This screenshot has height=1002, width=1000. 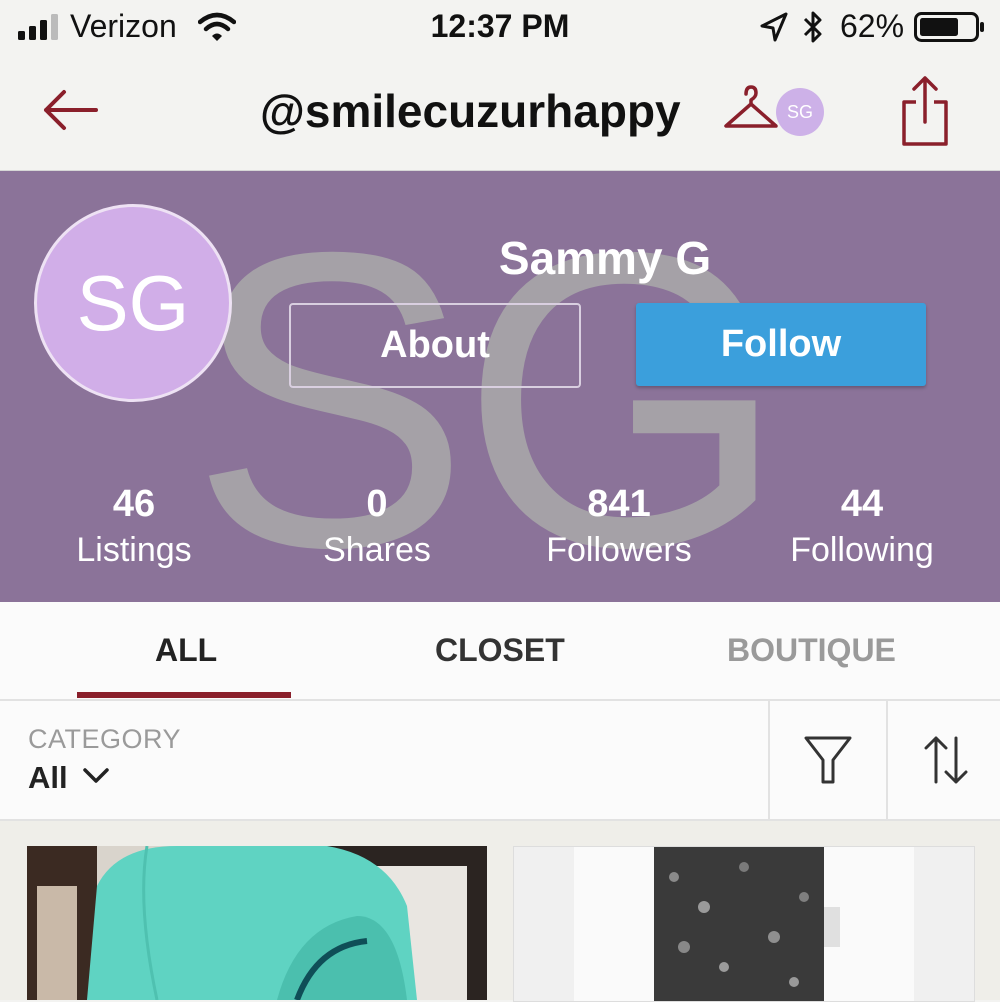 What do you see at coordinates (500, 650) in the screenshot?
I see `tab-closet: CLOSET` at bounding box center [500, 650].